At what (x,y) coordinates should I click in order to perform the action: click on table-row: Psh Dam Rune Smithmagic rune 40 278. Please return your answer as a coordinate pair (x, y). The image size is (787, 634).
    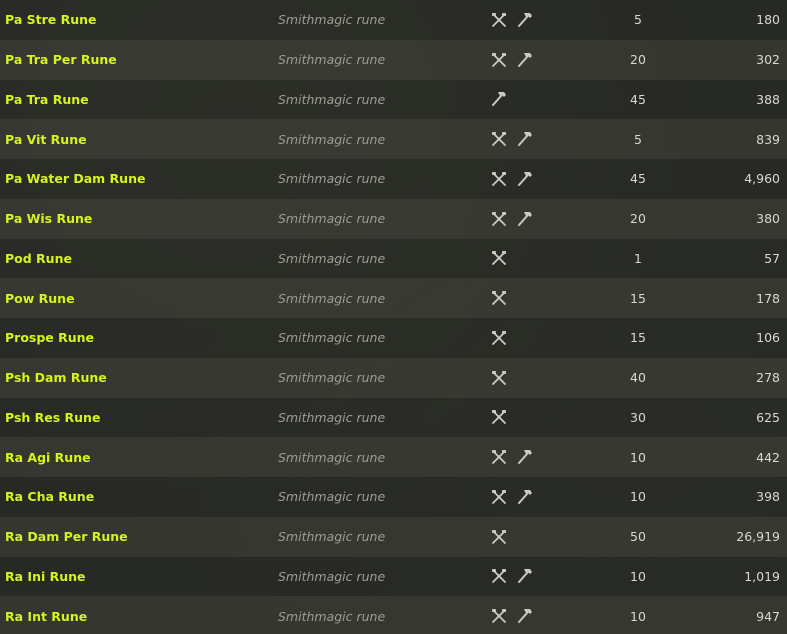
    Looking at the image, I should click on (393, 377).